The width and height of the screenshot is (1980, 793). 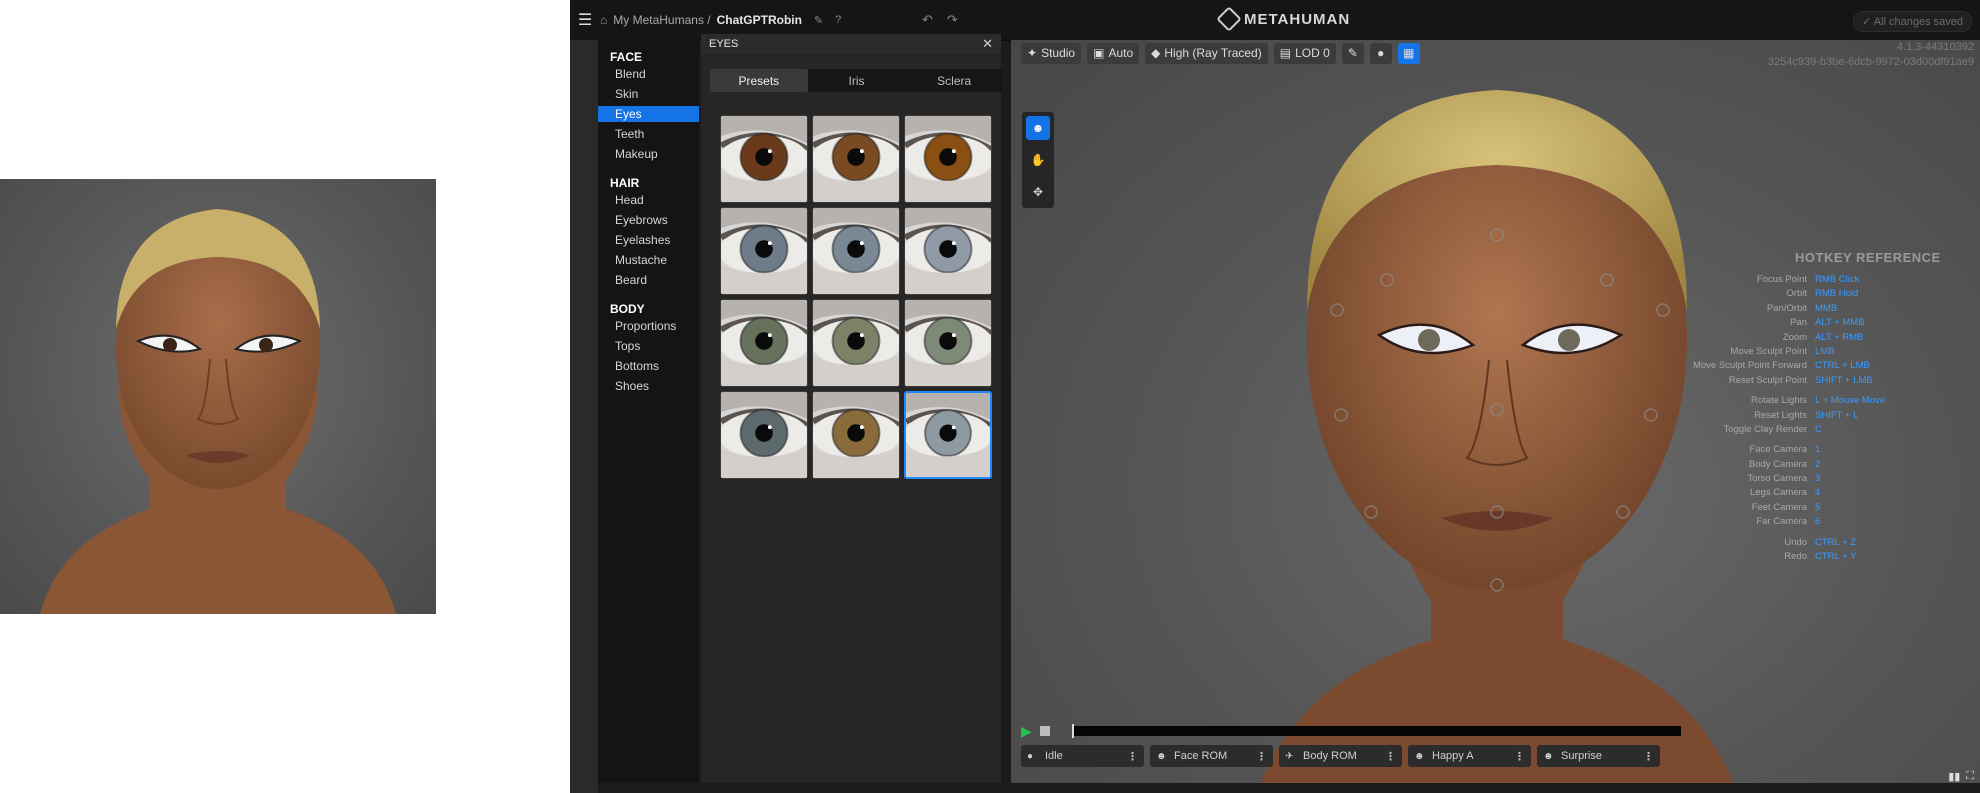 I want to click on stats-icon: ▮▮, so click(x=1954, y=776).